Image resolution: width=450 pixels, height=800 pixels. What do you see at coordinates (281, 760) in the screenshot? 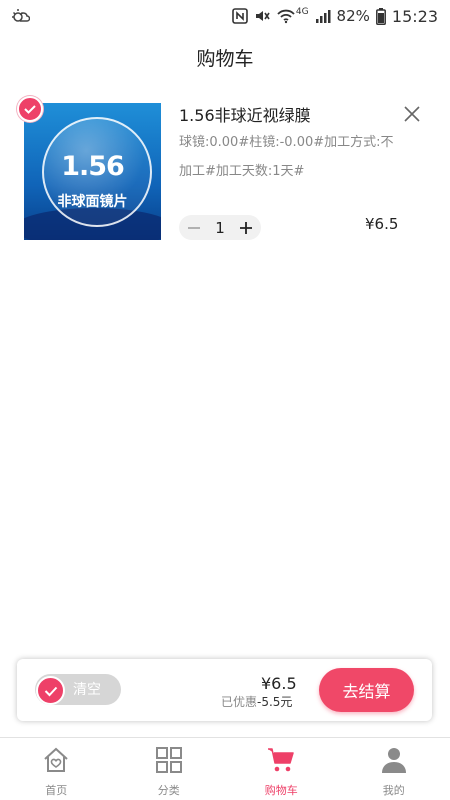
I see `cart-icon` at bounding box center [281, 760].